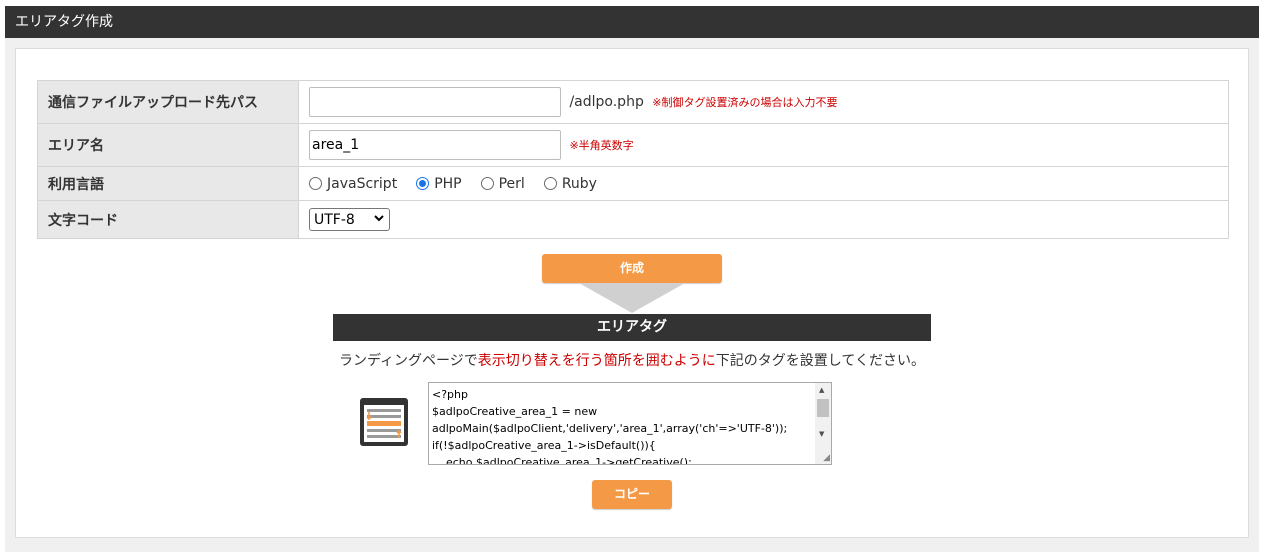 Image resolution: width=1268 pixels, height=554 pixels. What do you see at coordinates (423, 183) in the screenshot?
I see `radio-circle-php` at bounding box center [423, 183].